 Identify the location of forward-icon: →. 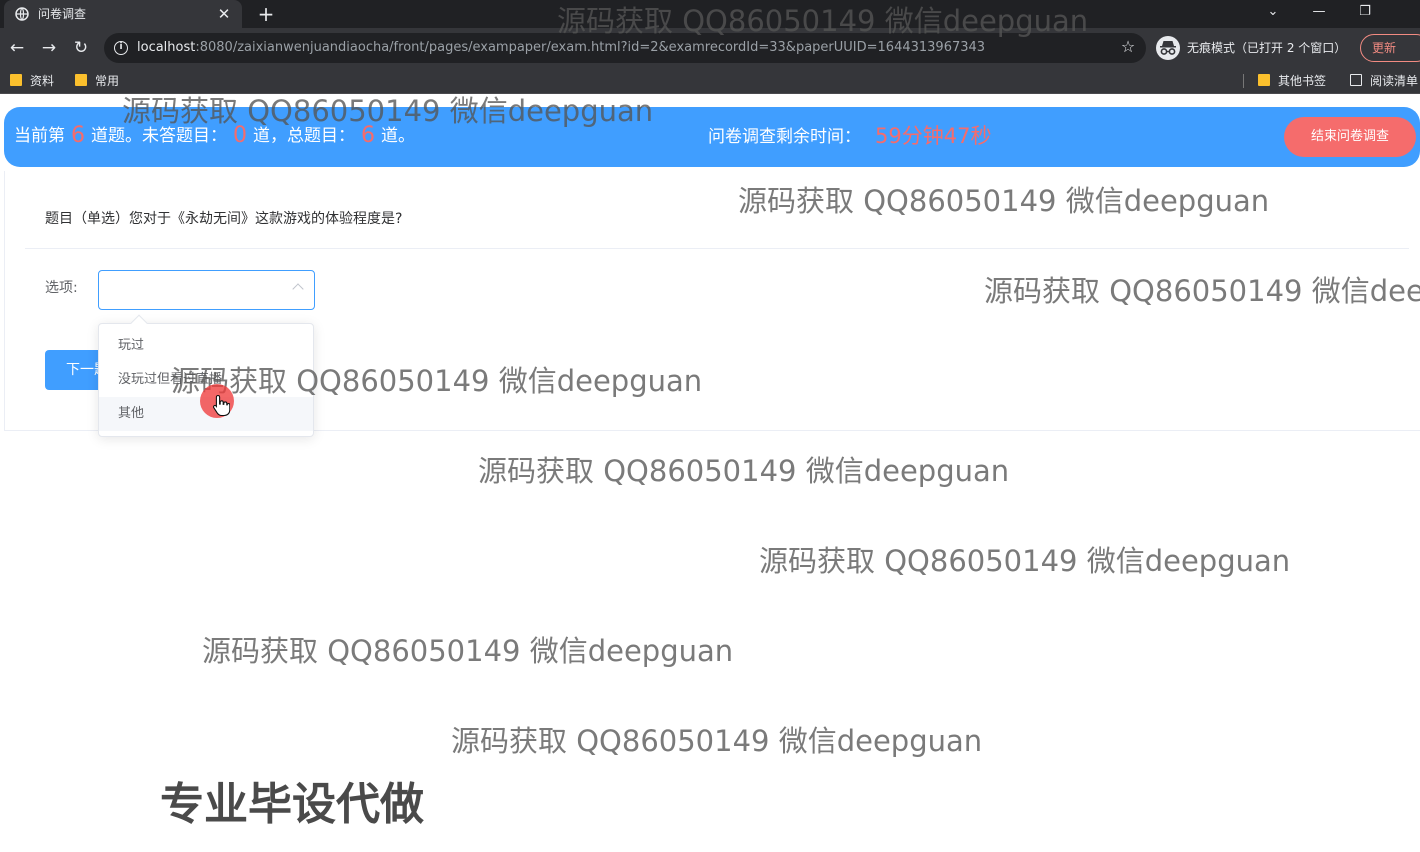
(49, 48).